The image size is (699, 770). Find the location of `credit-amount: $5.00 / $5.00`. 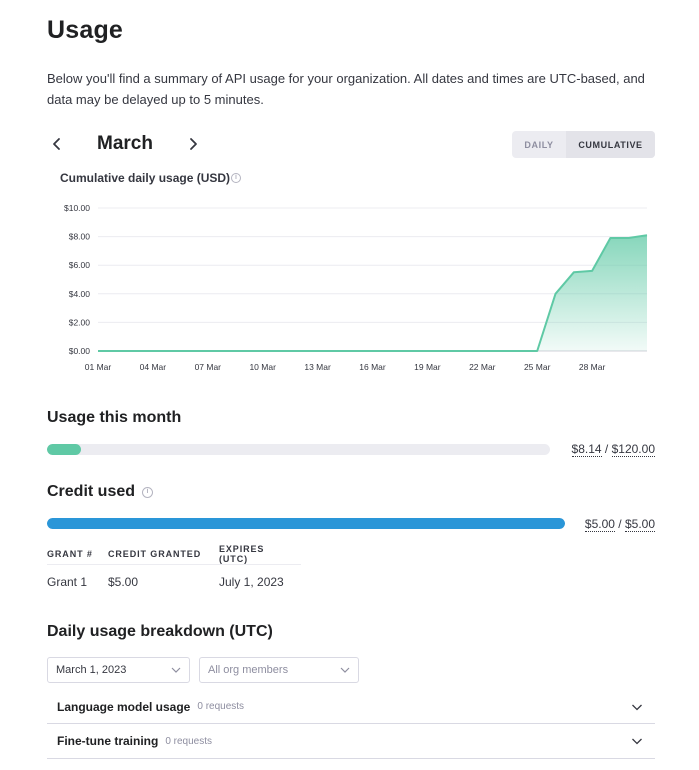

credit-amount: $5.00 / $5.00 is located at coordinates (619, 524).